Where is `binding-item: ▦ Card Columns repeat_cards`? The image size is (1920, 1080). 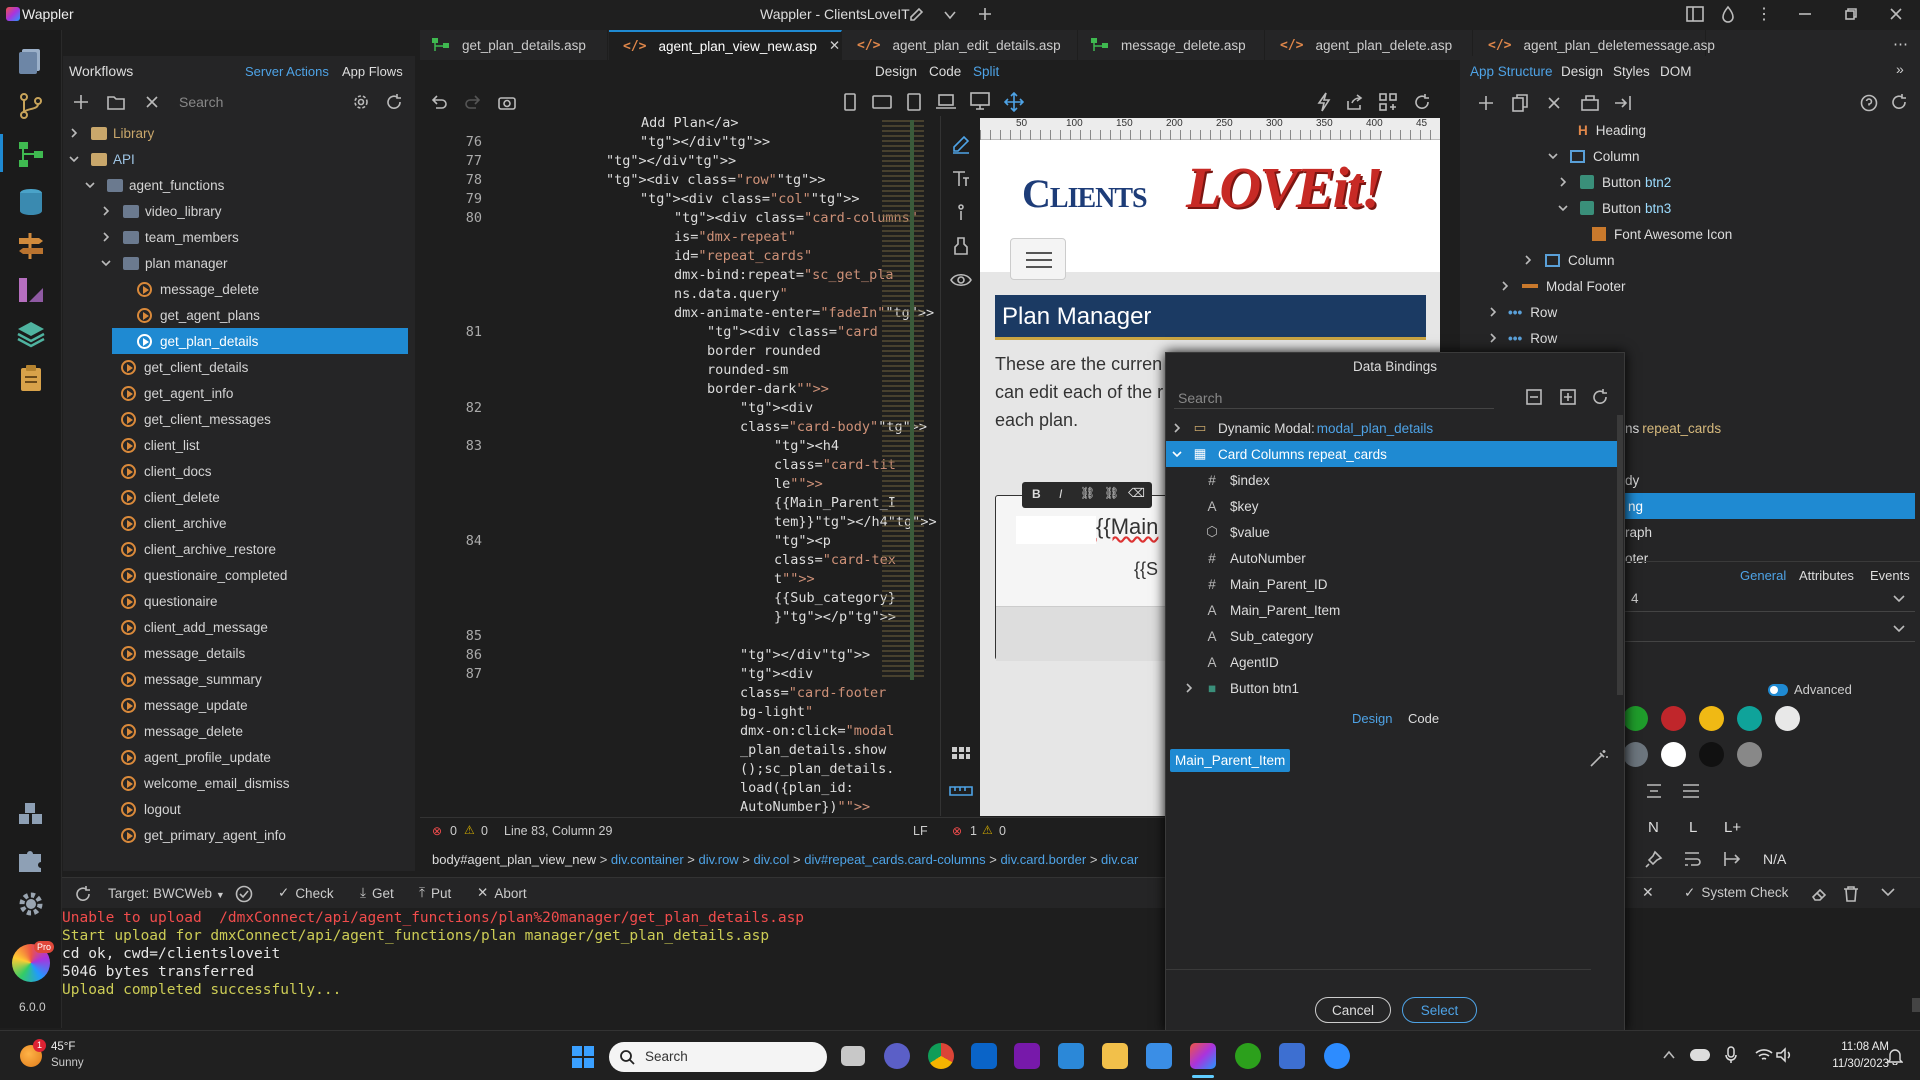
binding-item: ▦ Card Columns repeat_cards is located at coordinates (1392, 454).